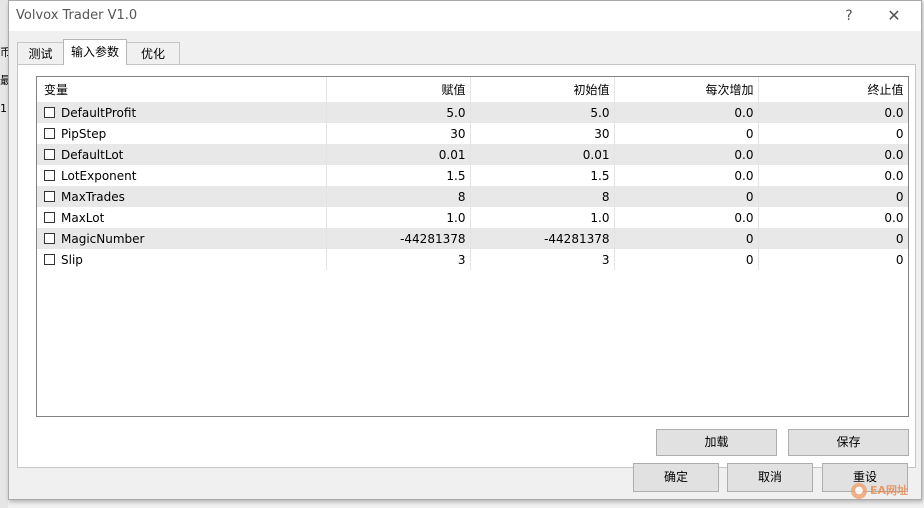 This screenshot has height=508, width=924. I want to click on column-header-stop: 终止值, so click(833, 89).